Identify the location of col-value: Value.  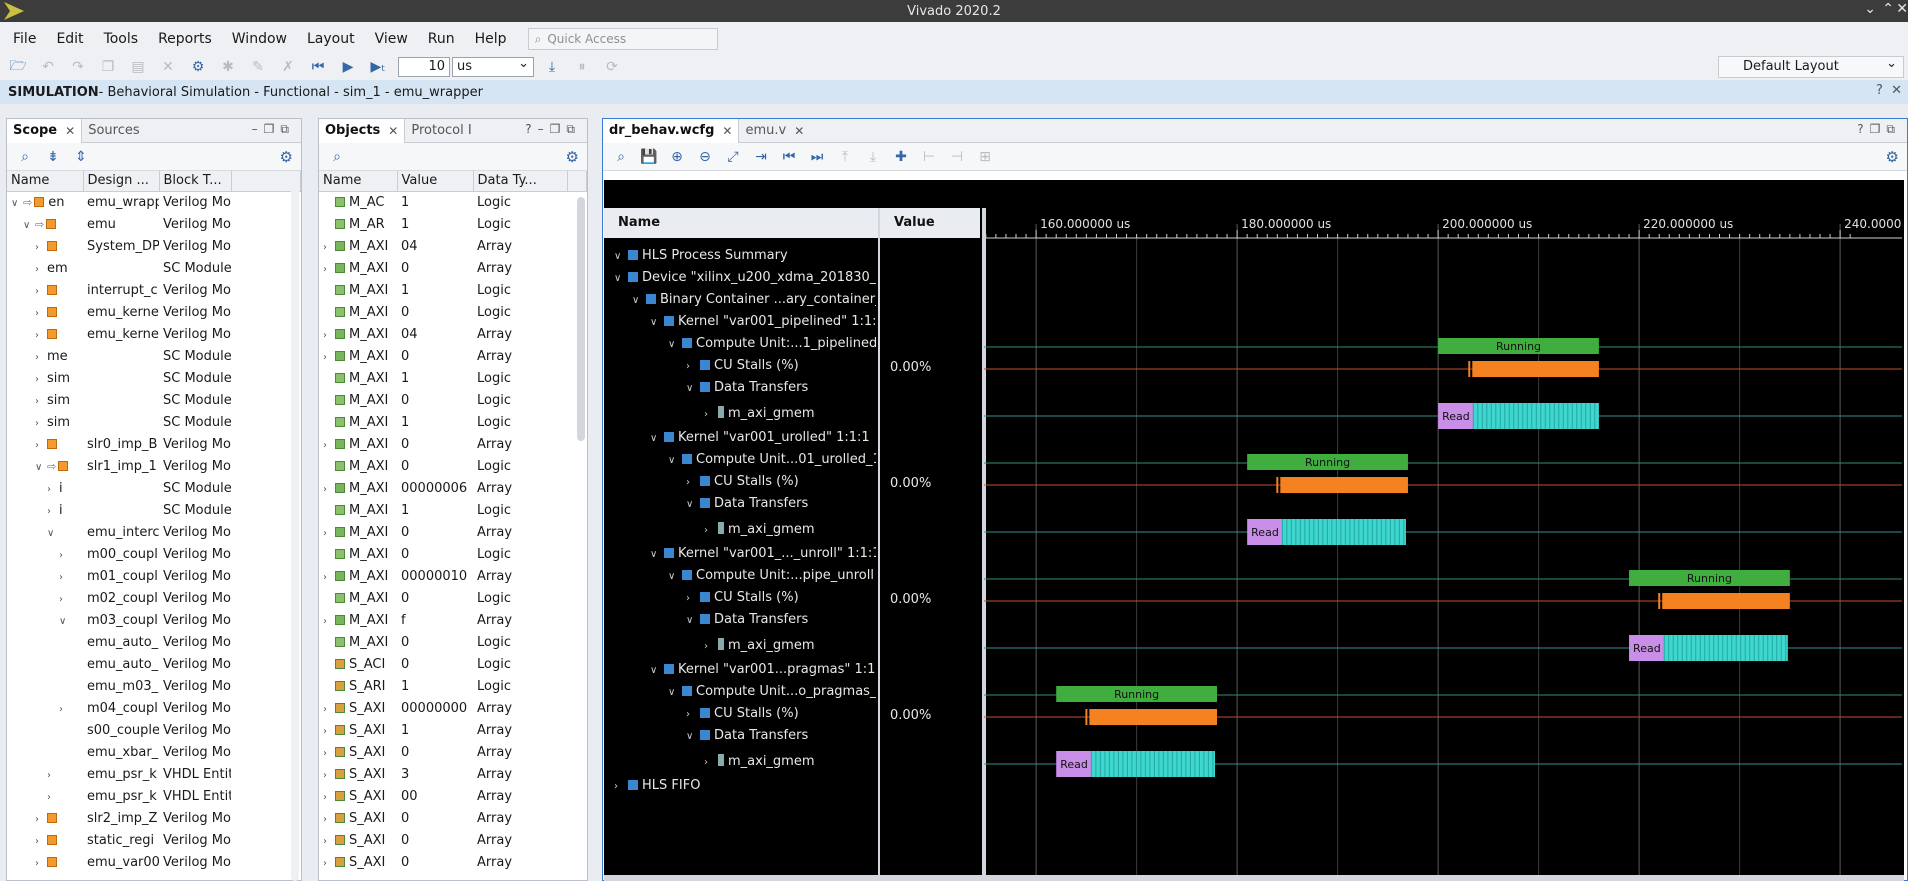
(435, 181).